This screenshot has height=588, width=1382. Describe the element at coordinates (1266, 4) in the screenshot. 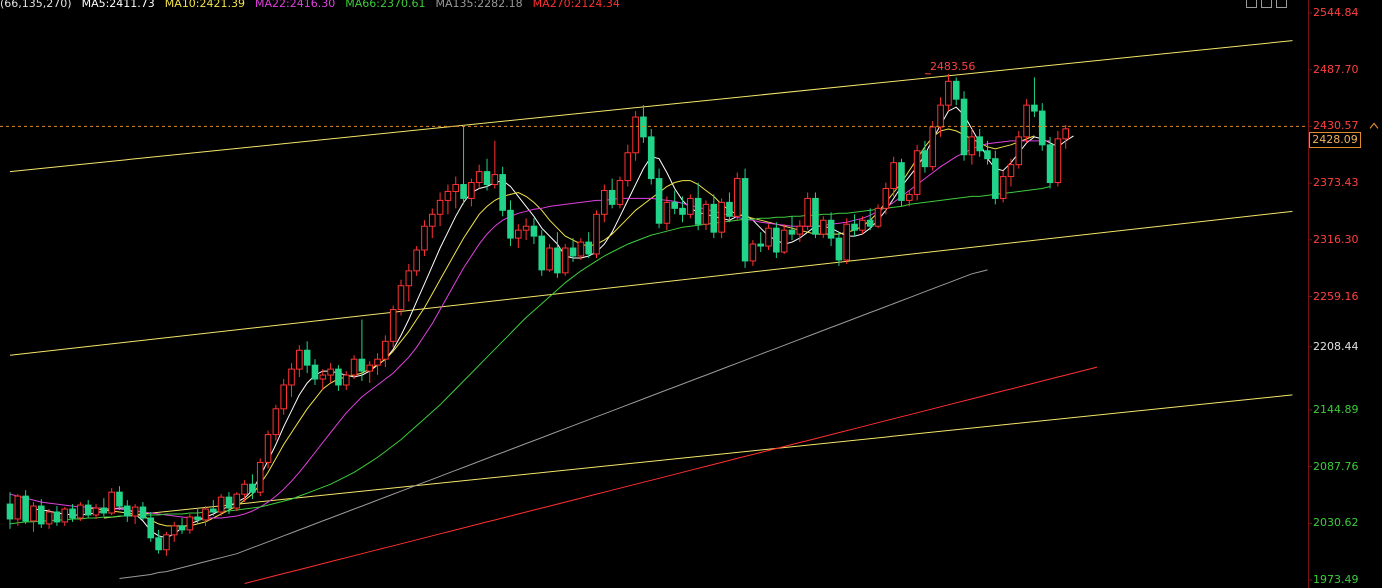

I see `chart-window-controls` at that location.